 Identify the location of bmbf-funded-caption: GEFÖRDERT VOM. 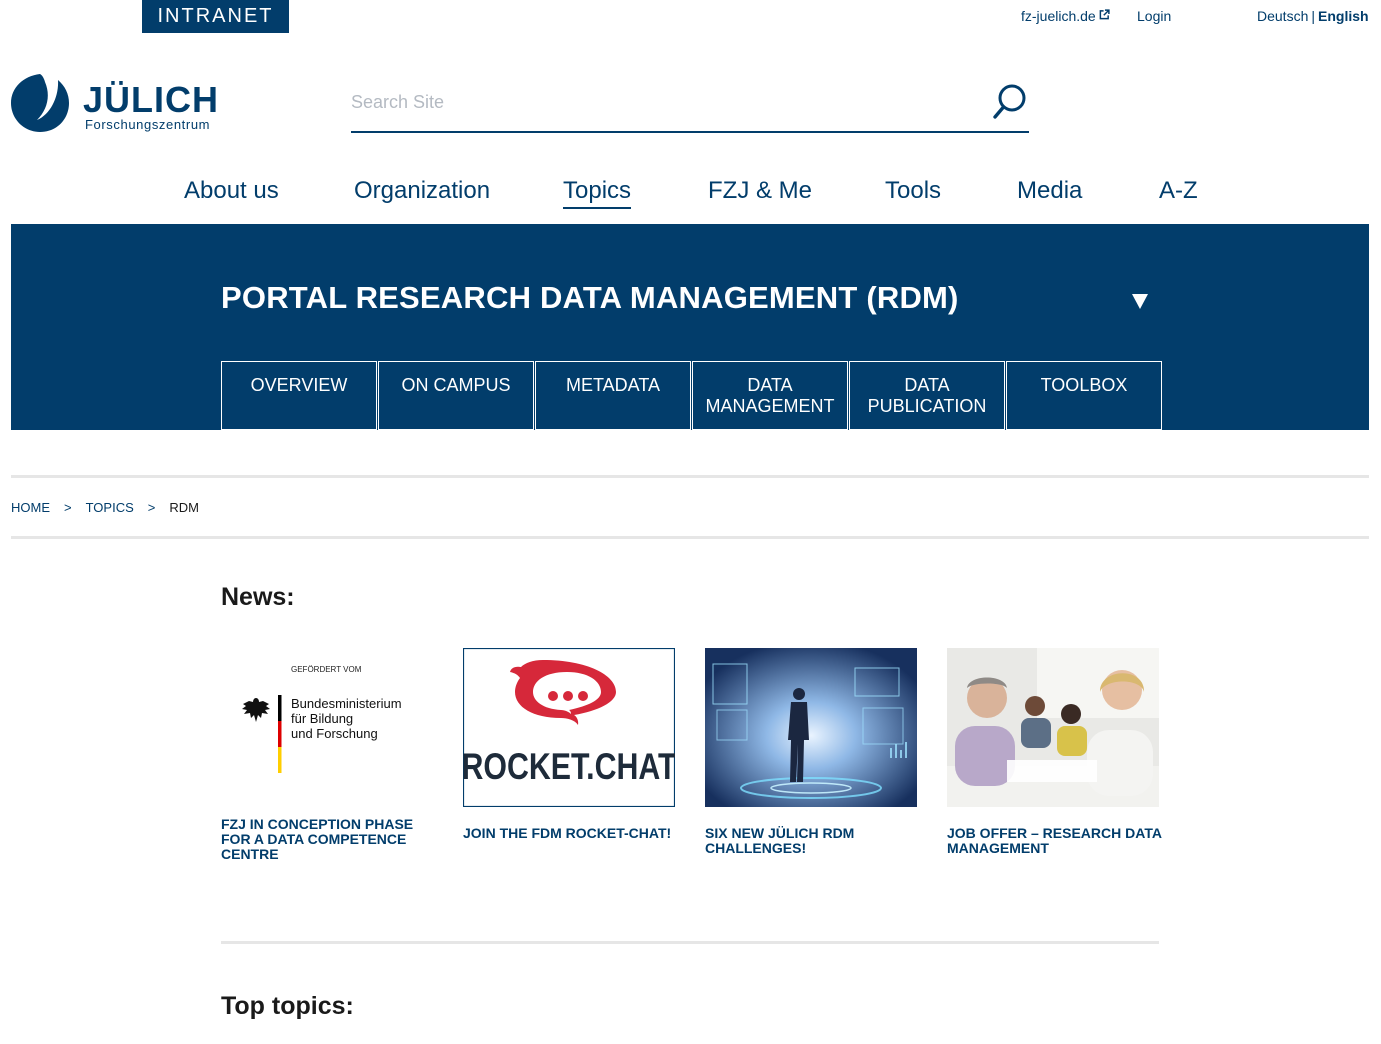
(326, 669).